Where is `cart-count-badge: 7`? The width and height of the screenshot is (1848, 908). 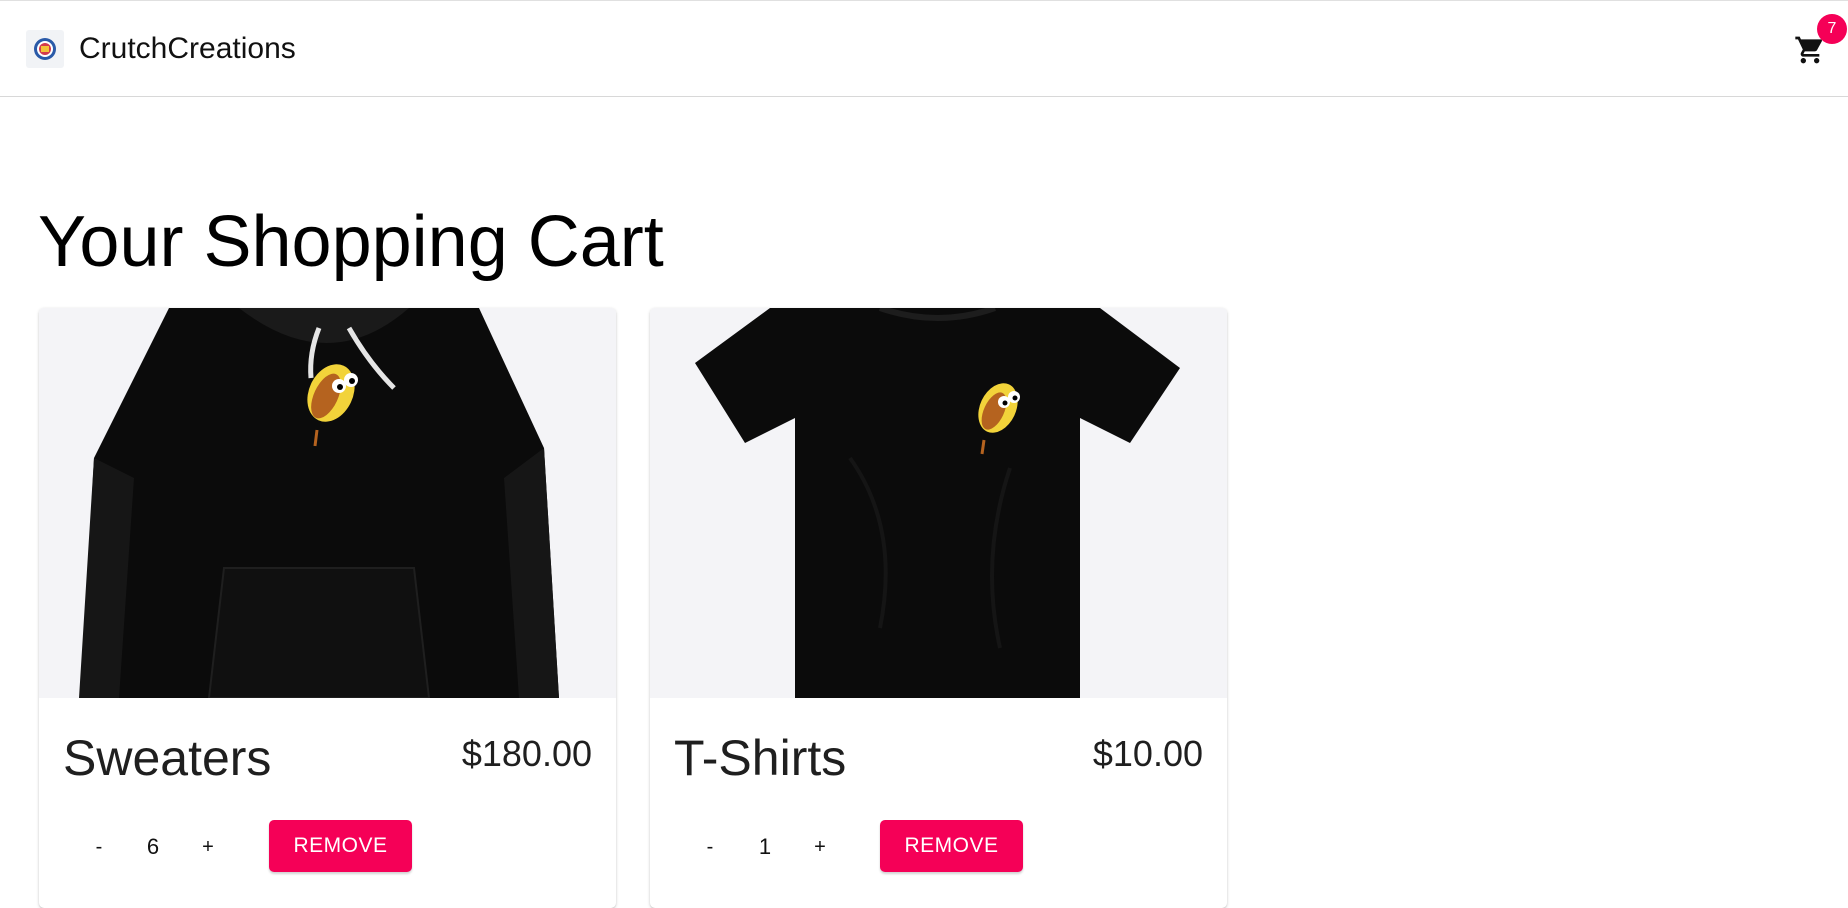
cart-count-badge: 7 is located at coordinates (1832, 29).